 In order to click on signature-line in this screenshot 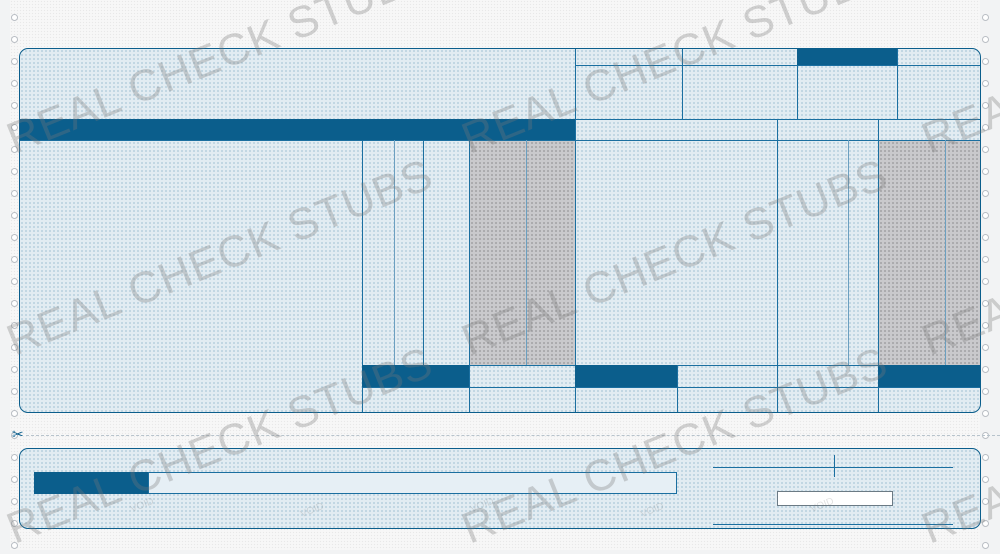, I will do `click(833, 524)`.